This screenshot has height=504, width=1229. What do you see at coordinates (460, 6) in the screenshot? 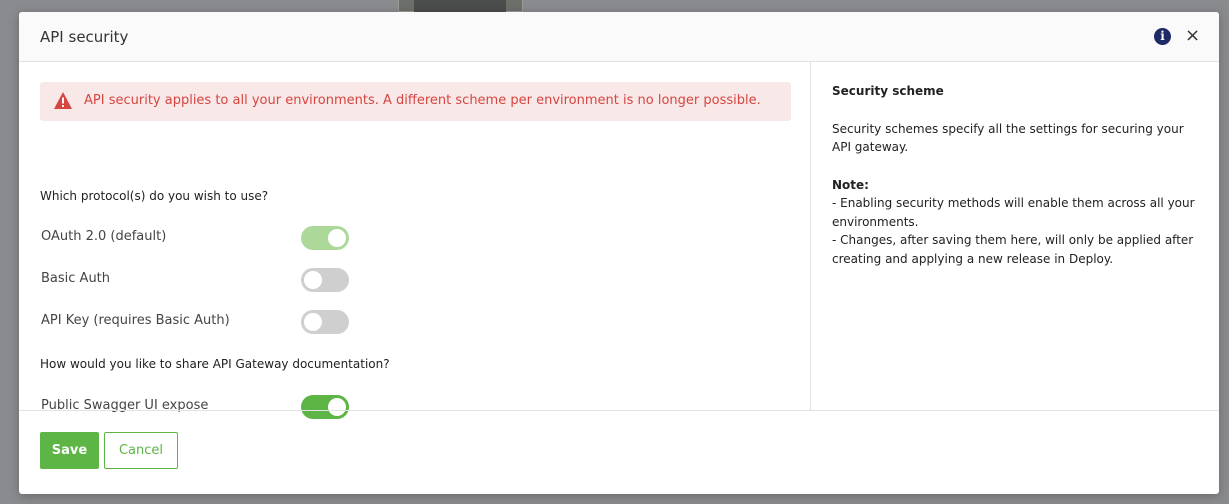
I see `background-tab-inner` at bounding box center [460, 6].